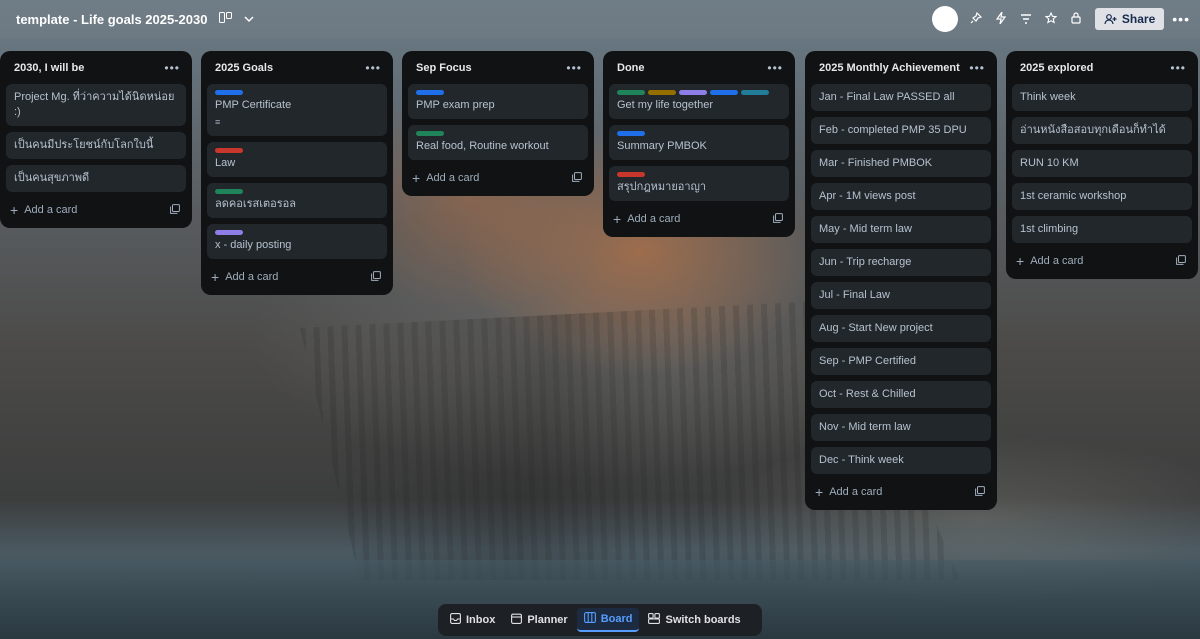  Describe the element at coordinates (244, 68) in the screenshot. I see `list-title: 2025 Goals` at that location.